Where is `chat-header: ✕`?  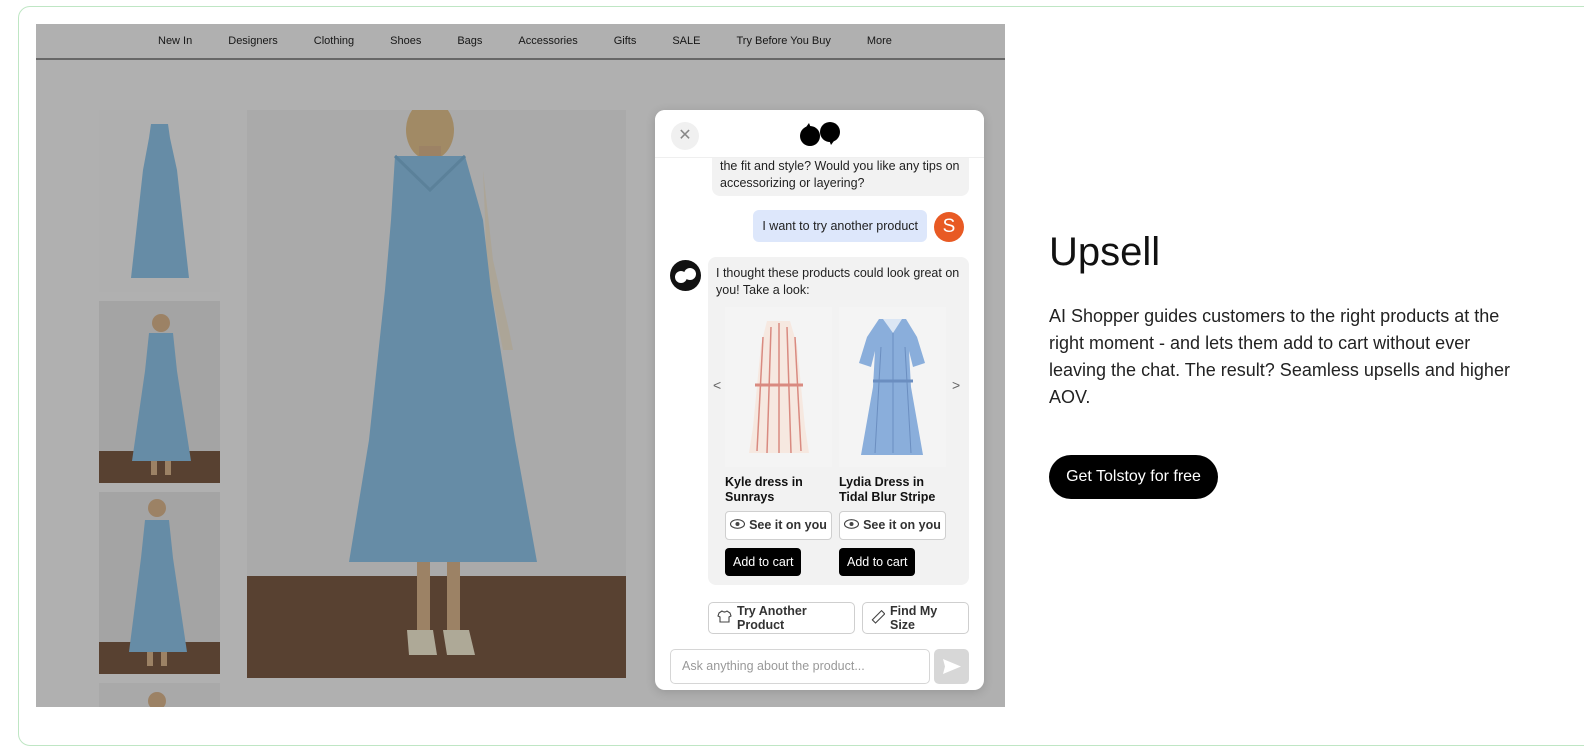
chat-header: ✕ is located at coordinates (819, 134).